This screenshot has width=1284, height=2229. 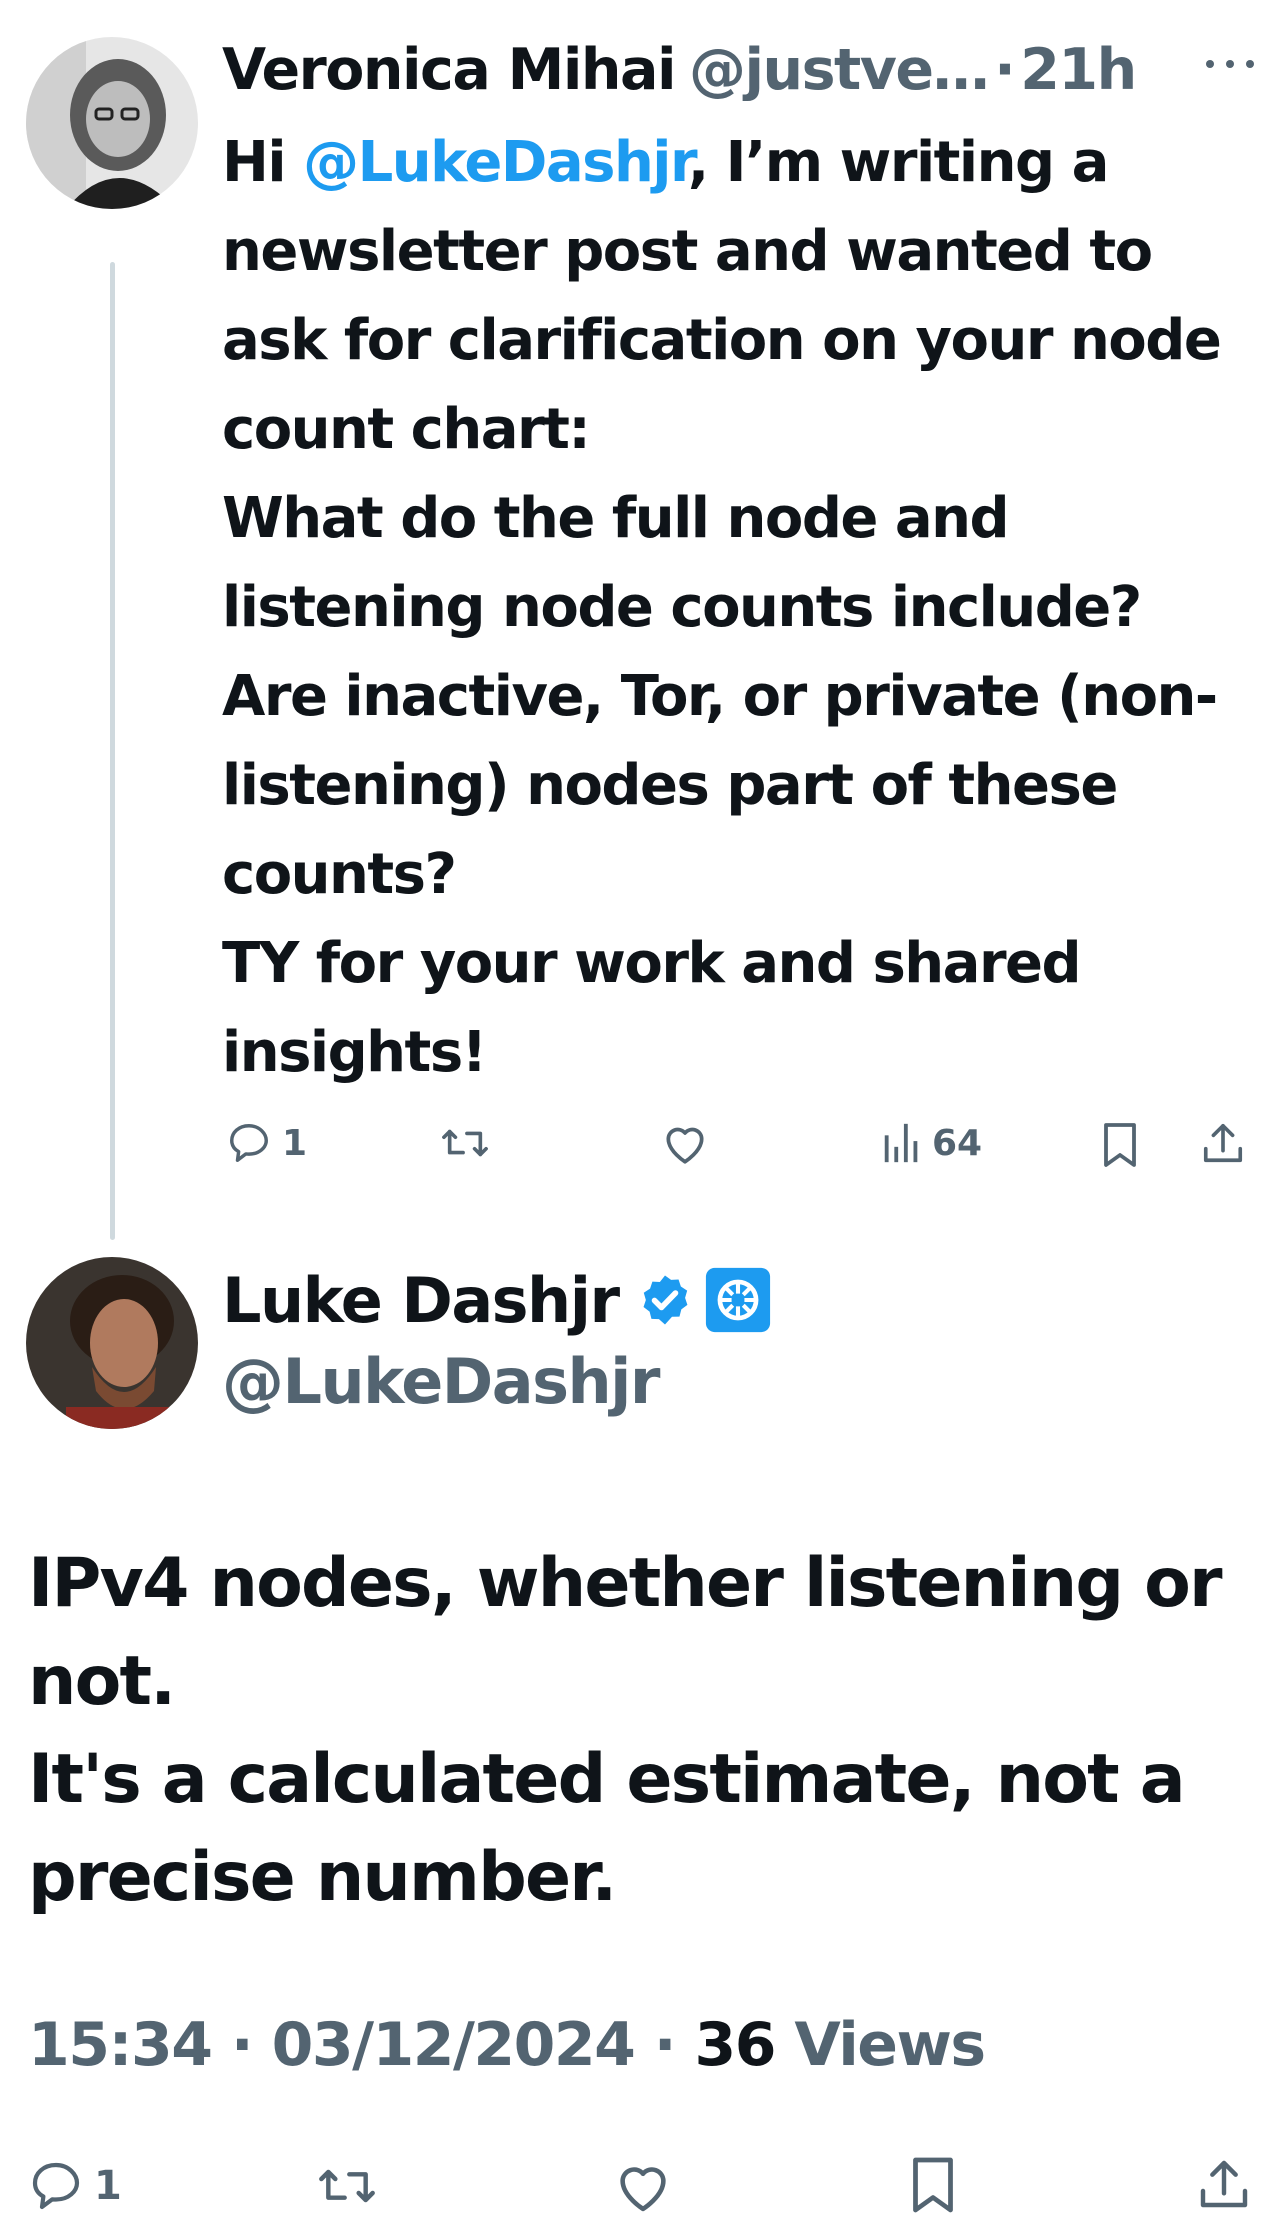 I want to click on like-button, so click(x=685, y=1143).